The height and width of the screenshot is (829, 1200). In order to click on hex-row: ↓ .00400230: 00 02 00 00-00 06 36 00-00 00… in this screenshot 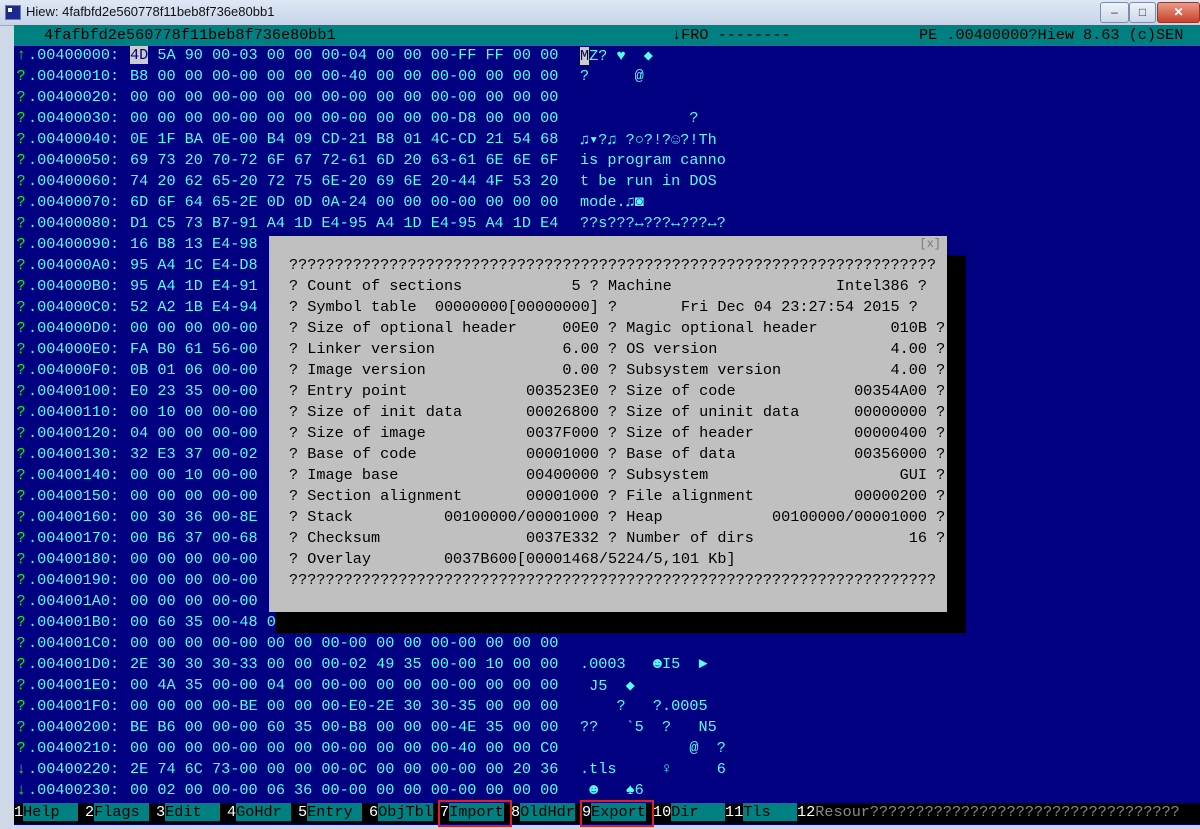, I will do `click(607, 791)`.